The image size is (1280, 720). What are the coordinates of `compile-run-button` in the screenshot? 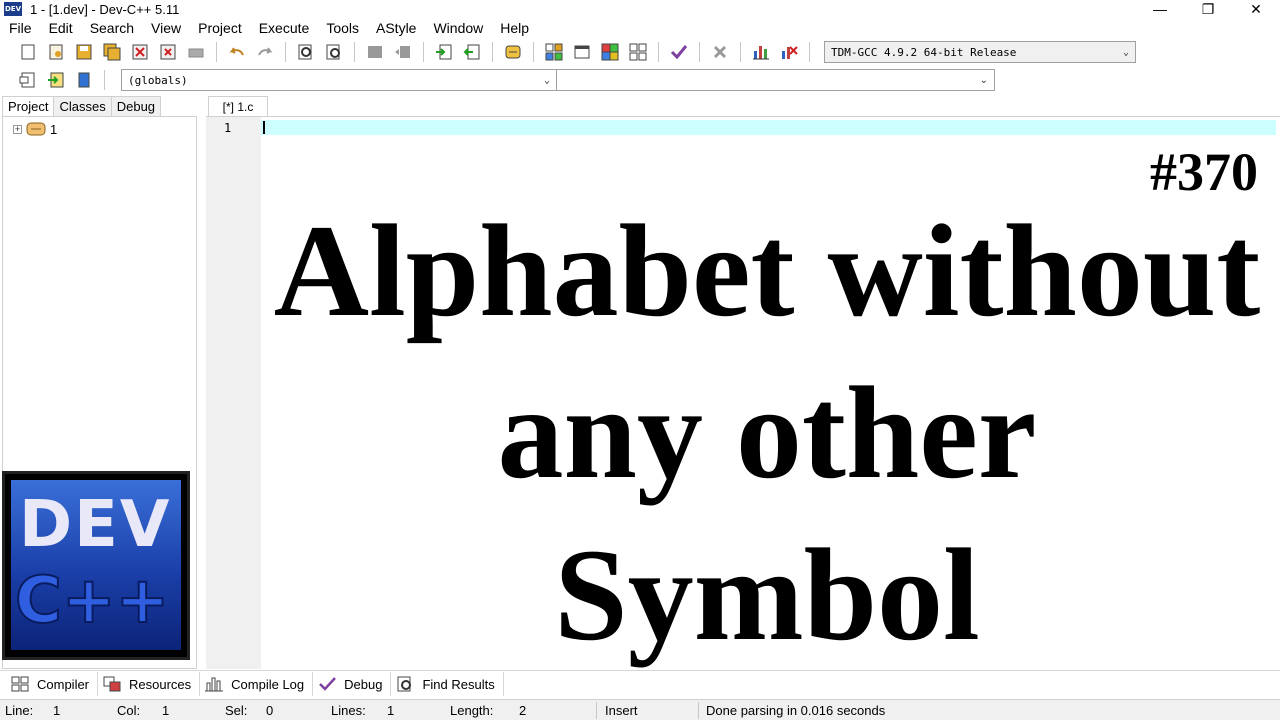 It's located at (610, 52).